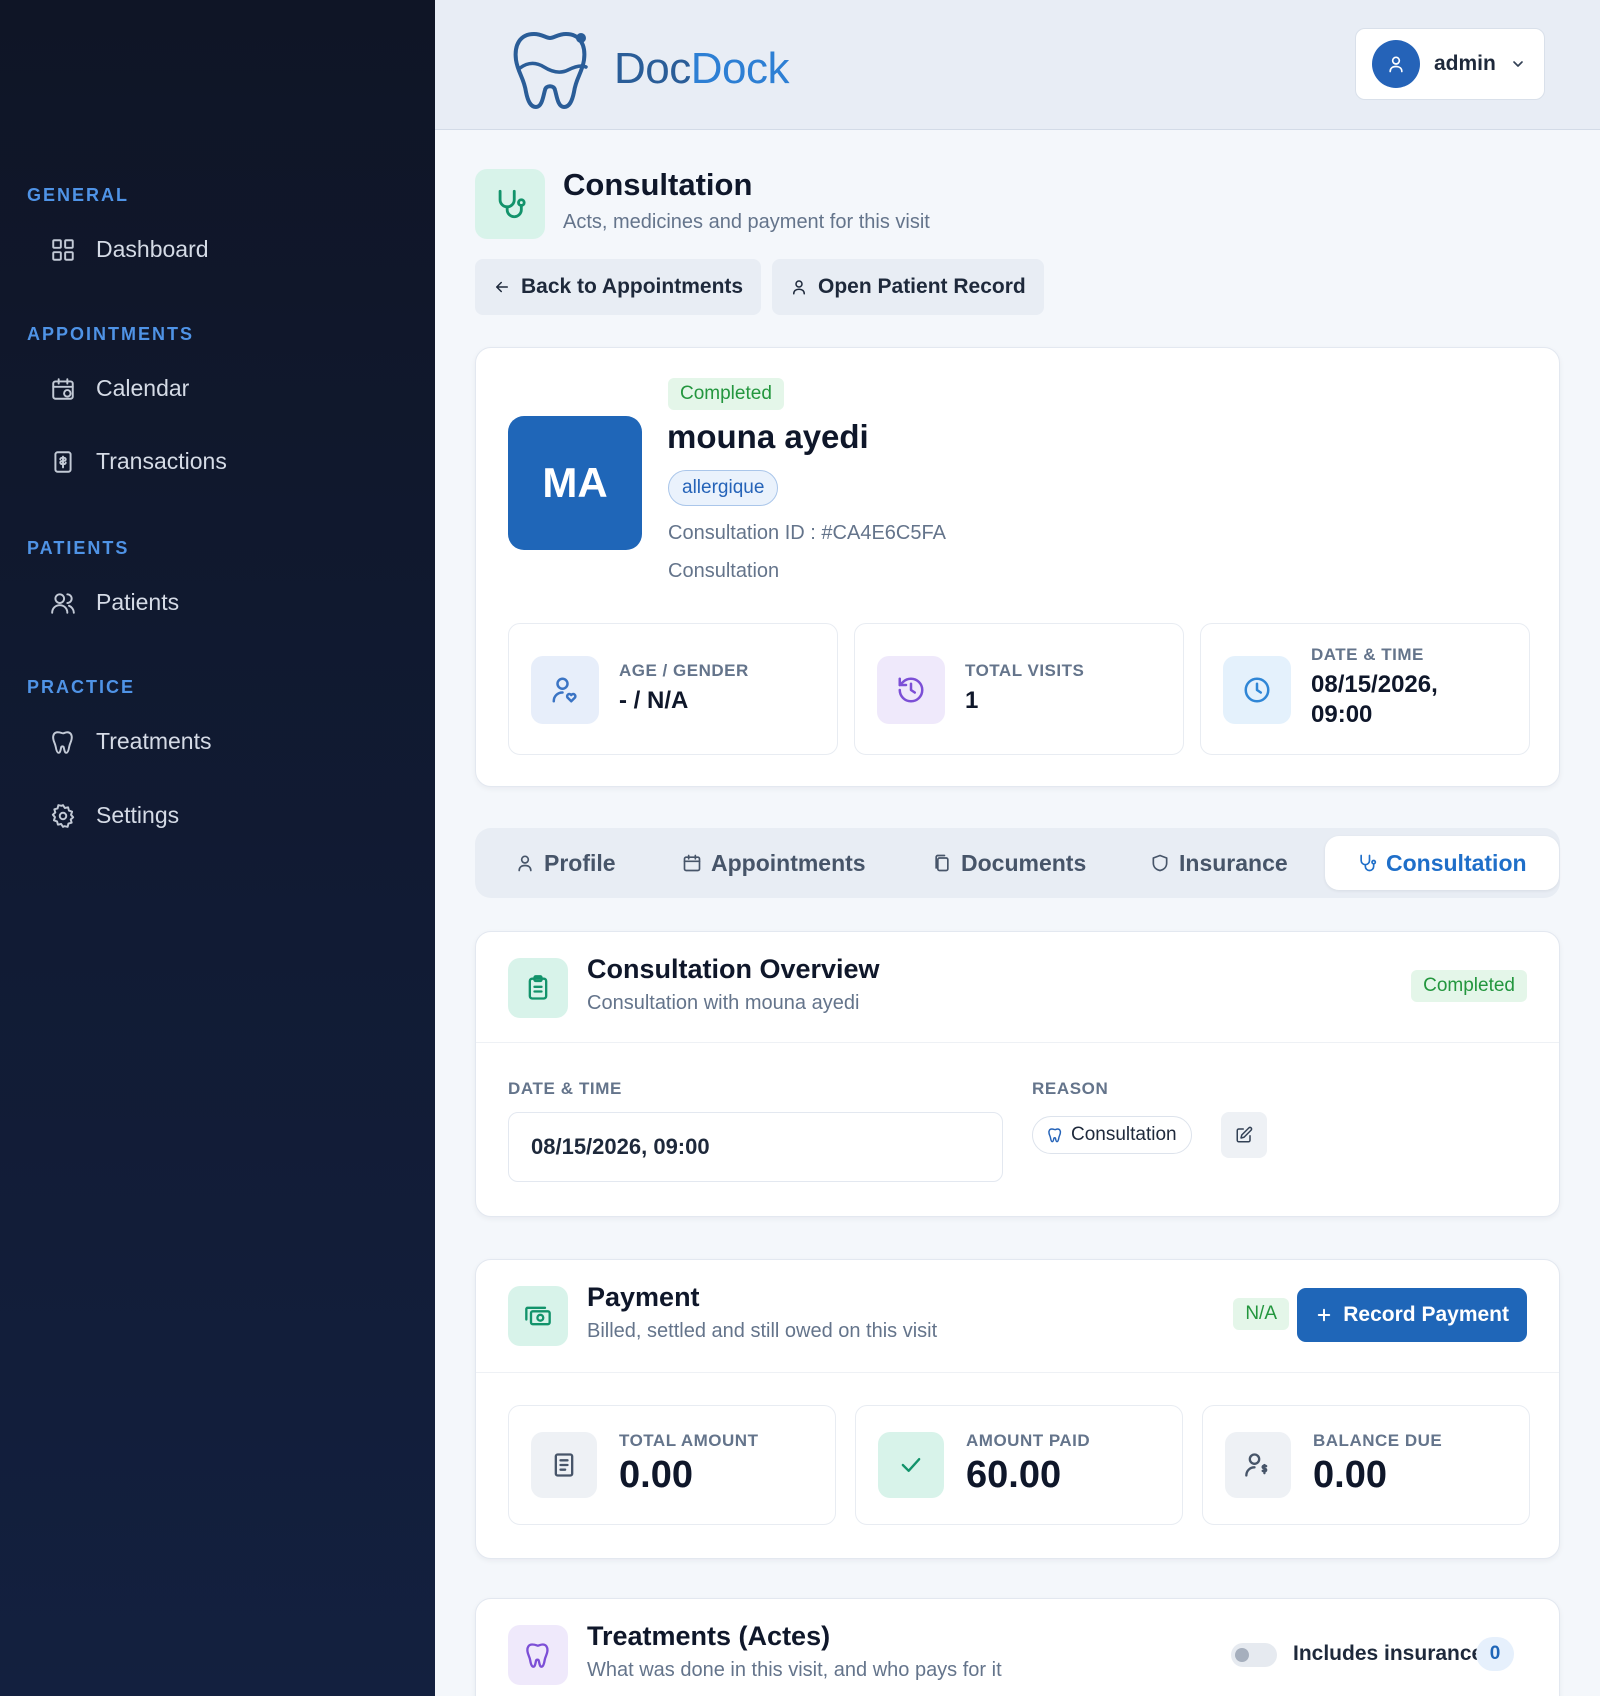  What do you see at coordinates (807, 533) in the screenshot?
I see `consultation-id: Consultation ID : #CA4E6C5FA` at bounding box center [807, 533].